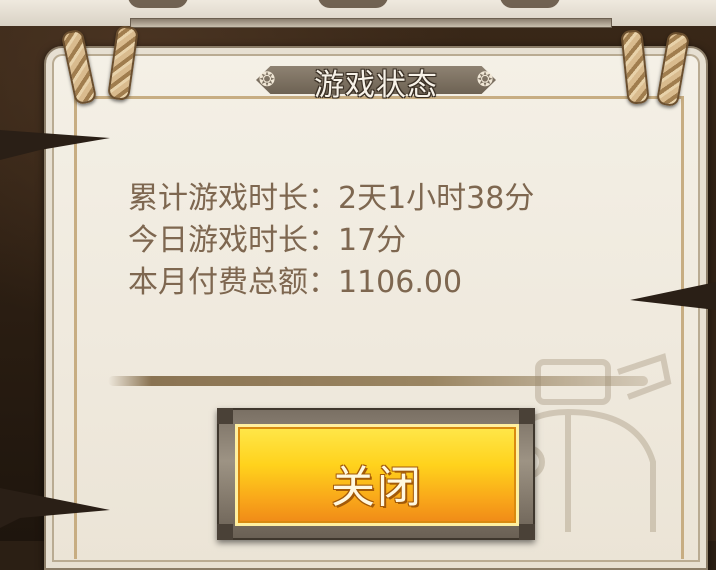  Describe the element at coordinates (530, 4) in the screenshot. I see `top-tab-right` at that location.